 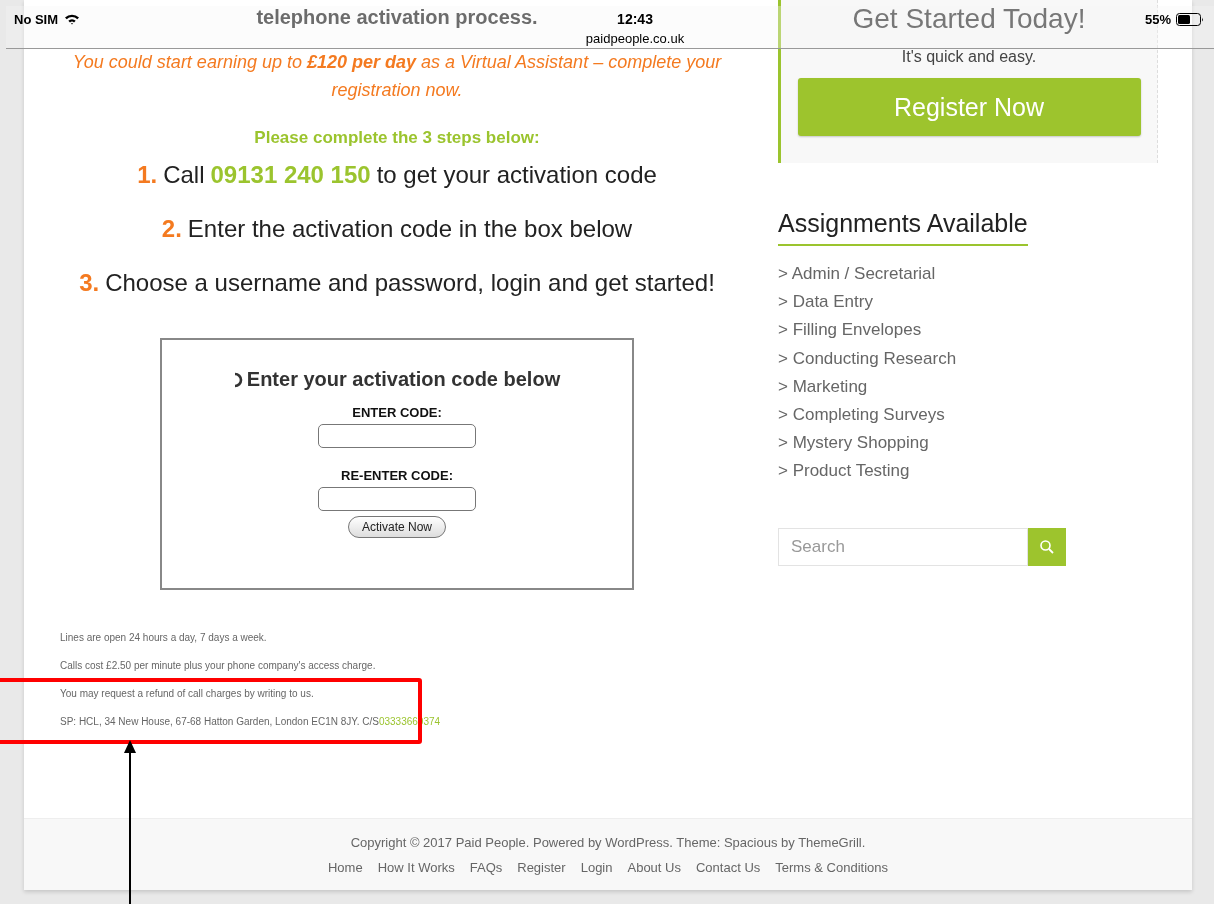 I want to click on note-text: SP: HCL, 34 New House, 67-68 Hatton Garden, London EC1N 8JY. C/S, so click(x=219, y=721).